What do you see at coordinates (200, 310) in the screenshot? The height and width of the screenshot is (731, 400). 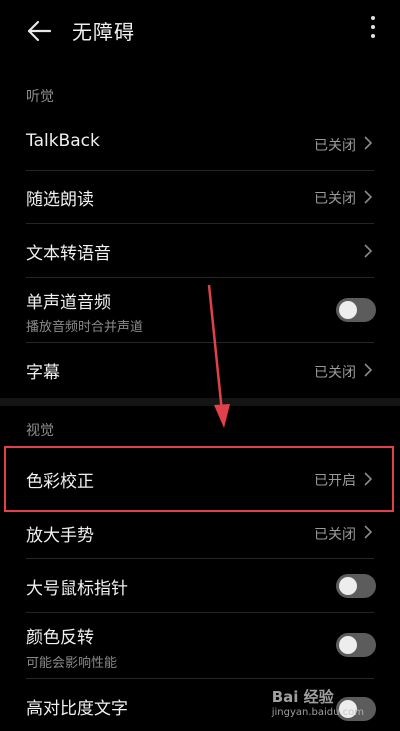 I see `row-mono-audio: 单声道音频 播放音频时合并声道` at bounding box center [200, 310].